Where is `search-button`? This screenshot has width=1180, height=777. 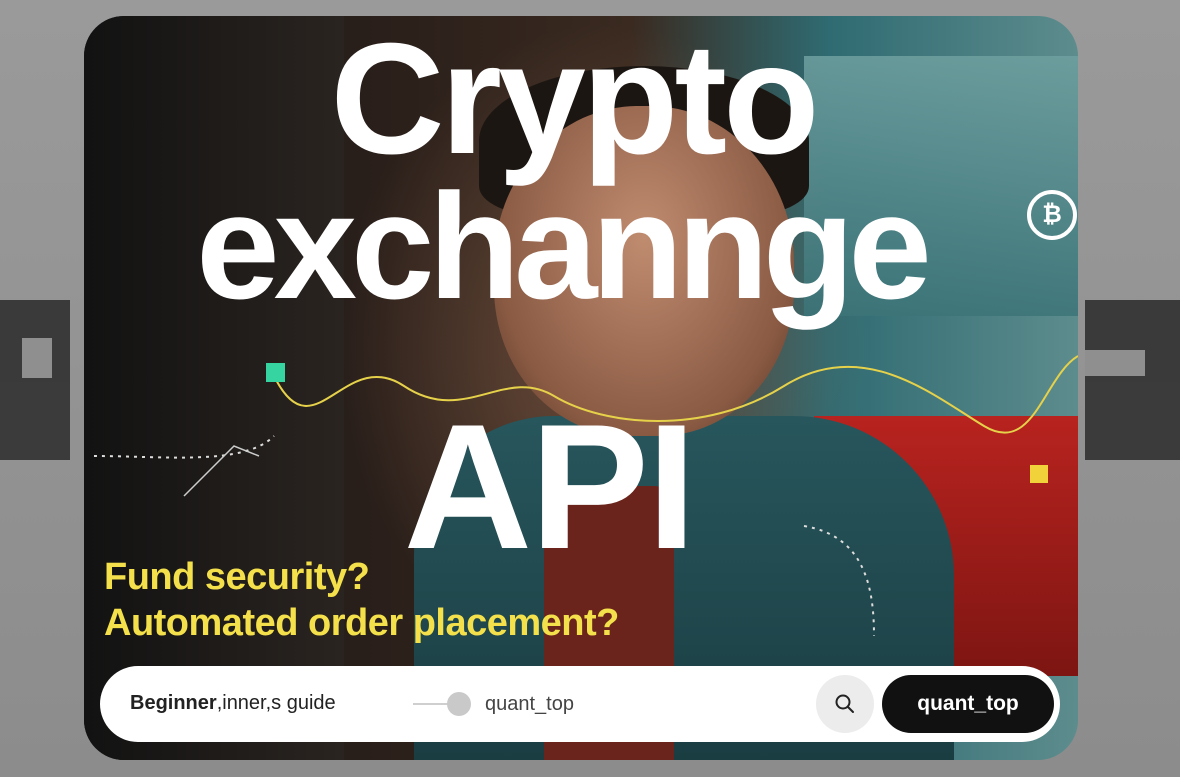
search-button is located at coordinates (845, 704).